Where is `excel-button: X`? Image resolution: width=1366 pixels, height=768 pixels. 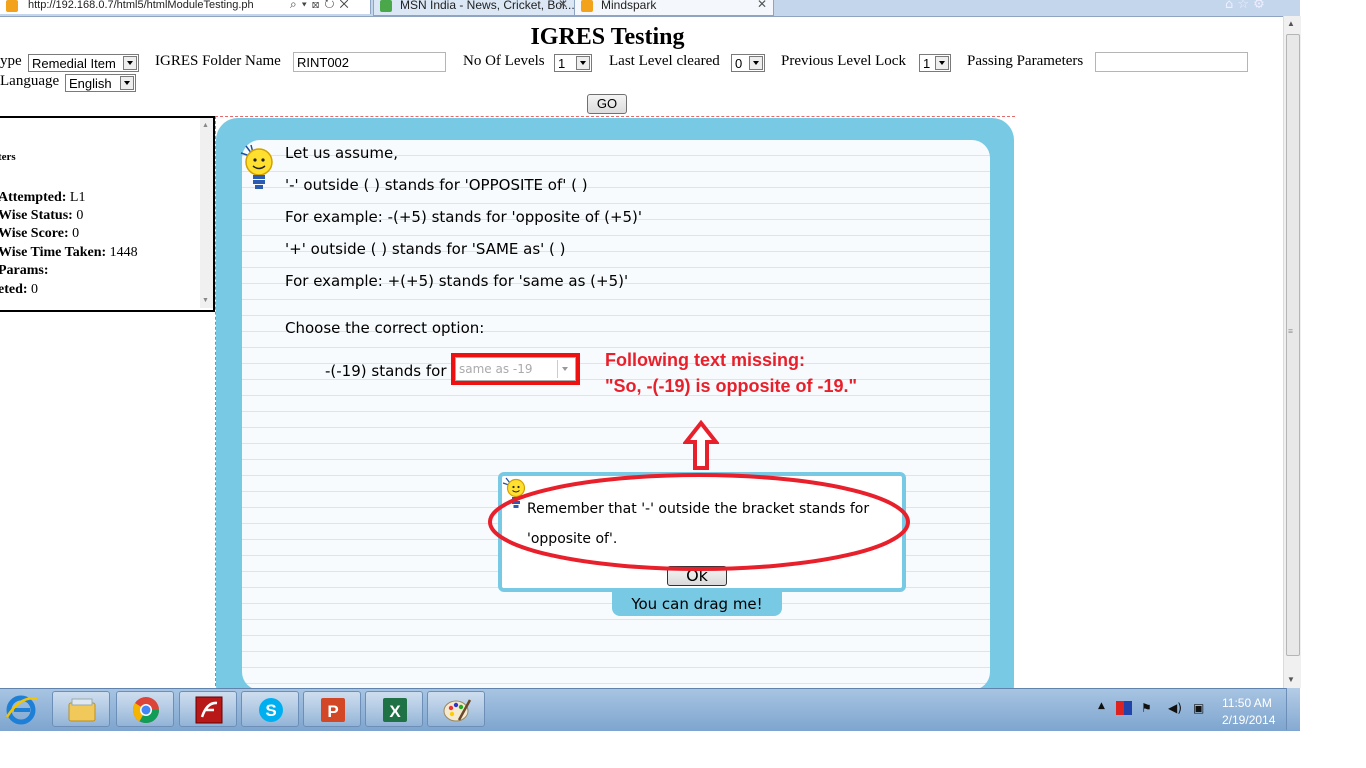 excel-button: X is located at coordinates (394, 709).